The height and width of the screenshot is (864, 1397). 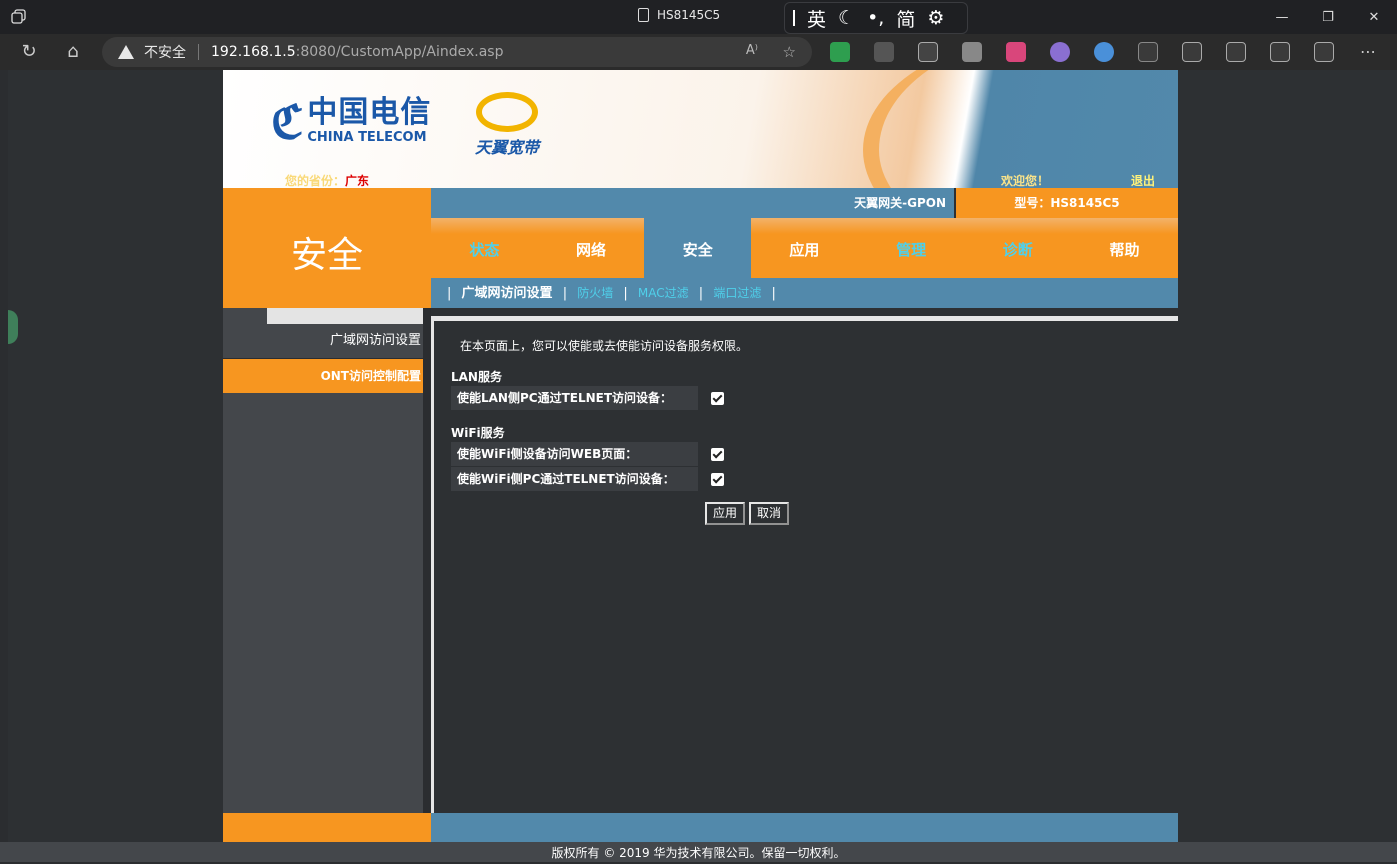 I want to click on province-value: 广东, so click(x=357, y=181).